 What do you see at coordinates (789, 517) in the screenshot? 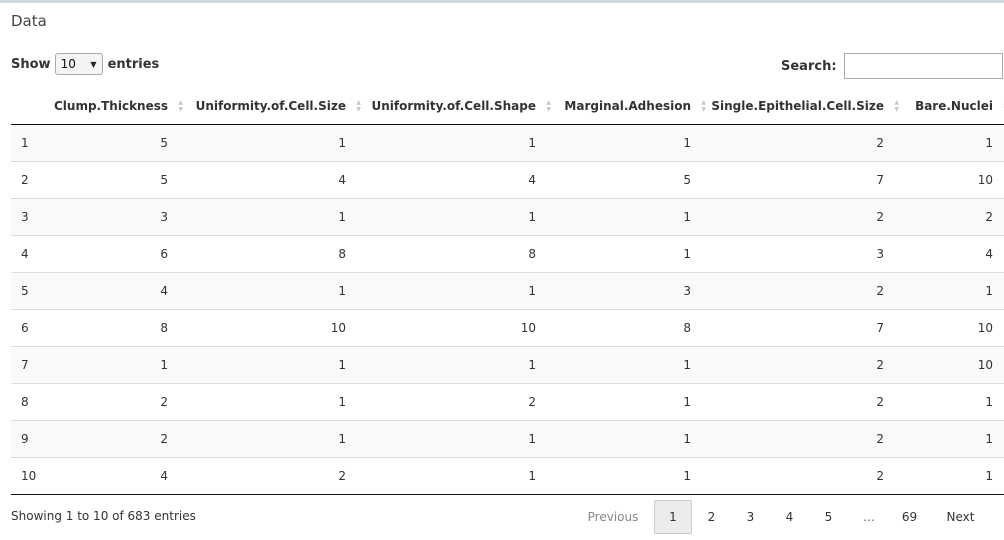
I see `page-button-4: 4` at bounding box center [789, 517].